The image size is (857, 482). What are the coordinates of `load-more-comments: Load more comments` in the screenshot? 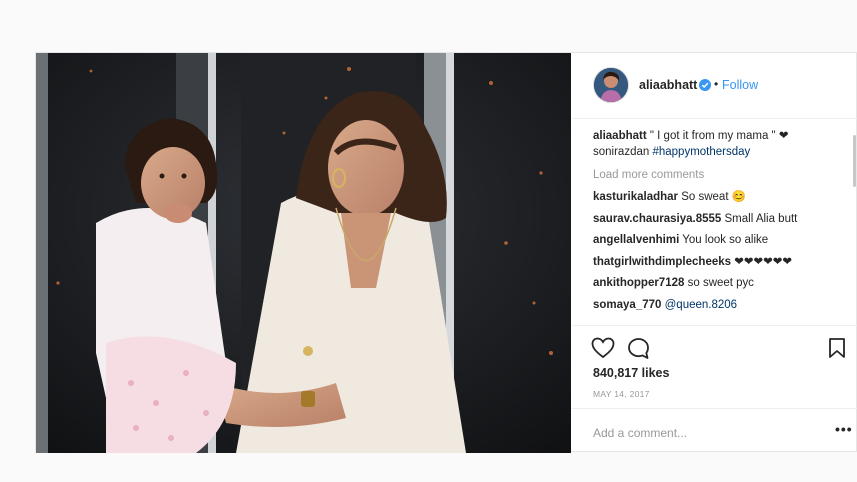 It's located at (648, 175).